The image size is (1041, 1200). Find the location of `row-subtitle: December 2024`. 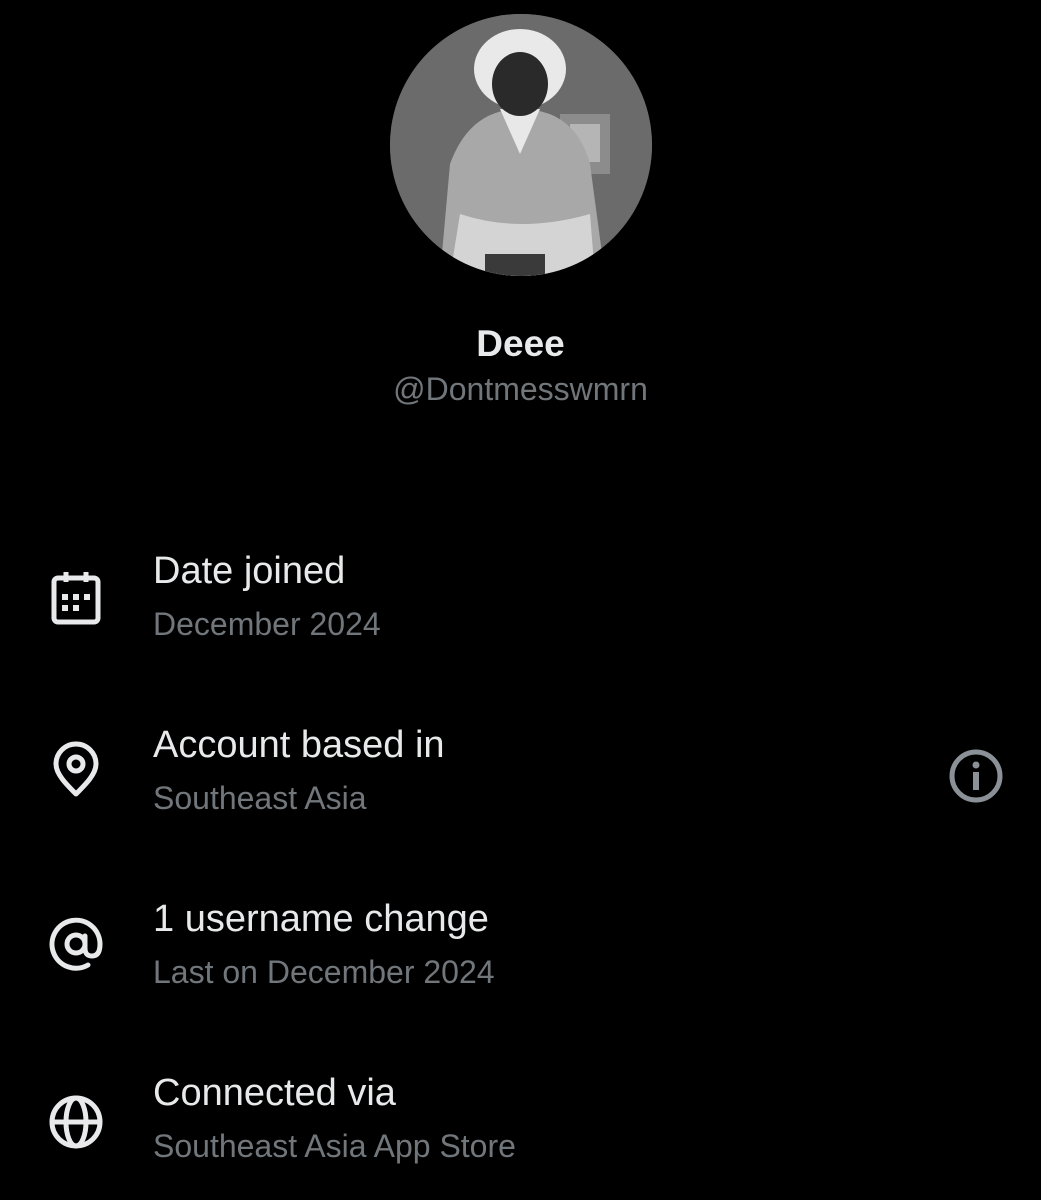

row-subtitle: December 2024 is located at coordinates (267, 624).